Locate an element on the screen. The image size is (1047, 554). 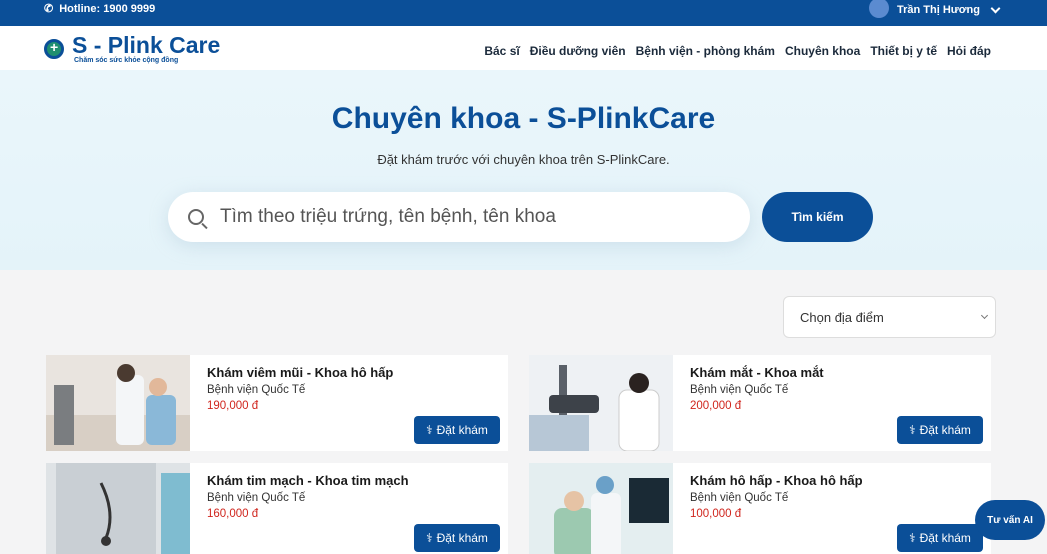
search-box is located at coordinates (459, 217).